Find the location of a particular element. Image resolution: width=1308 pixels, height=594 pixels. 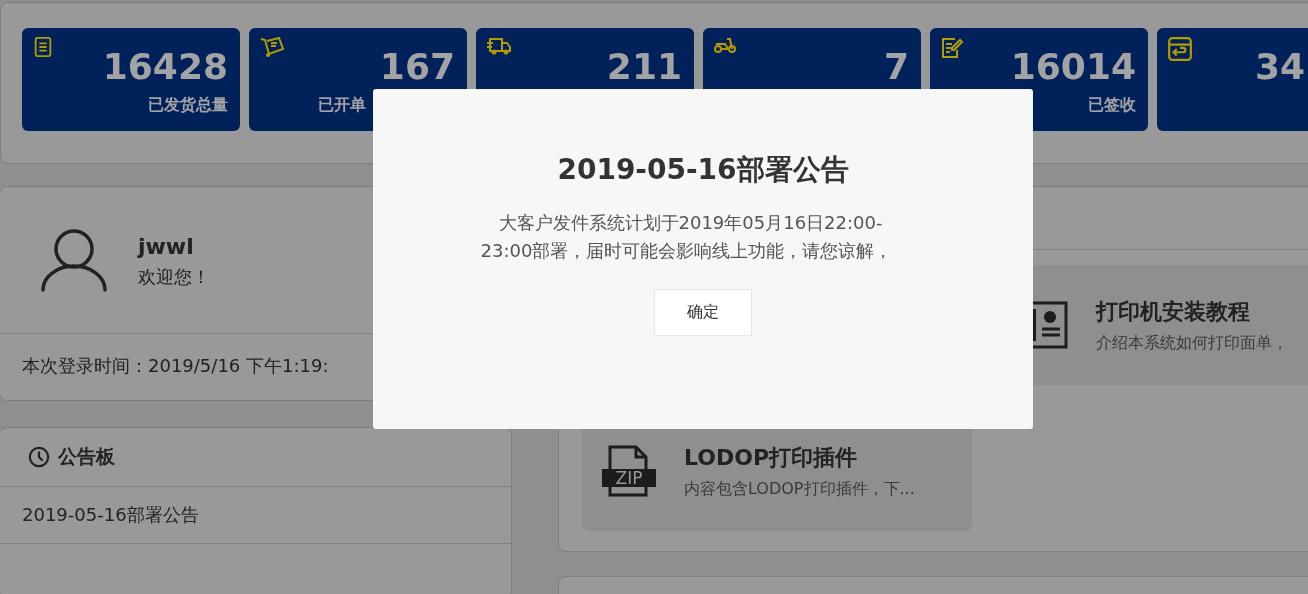

stat-value: 211 is located at coordinates (644, 67).